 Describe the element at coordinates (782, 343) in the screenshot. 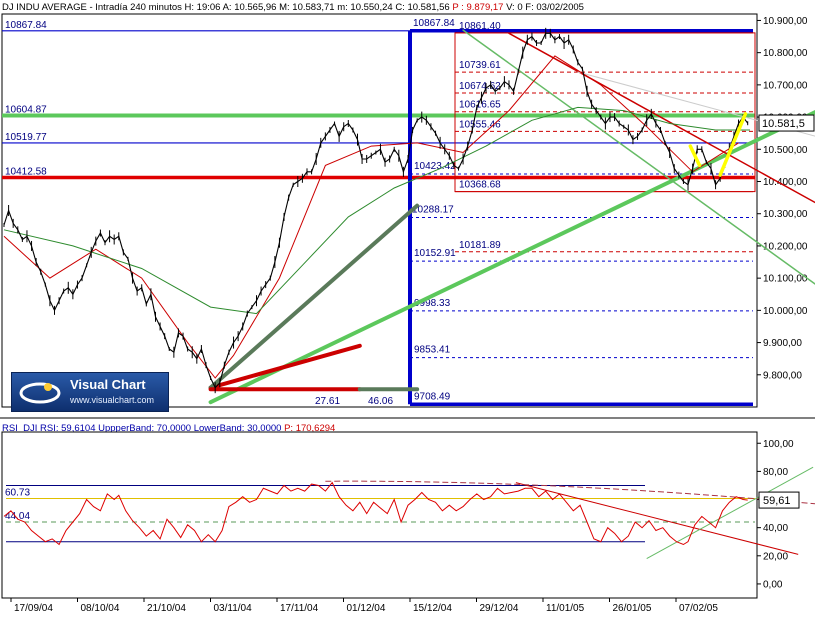

I see `price-y-tick-label: 9.900,00` at that location.